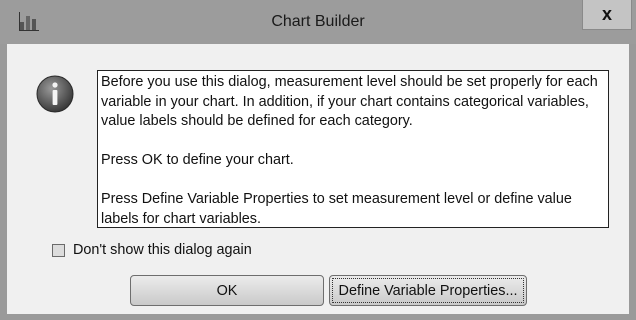 The height and width of the screenshot is (320, 636). What do you see at coordinates (55, 94) in the screenshot?
I see `info-icon` at bounding box center [55, 94].